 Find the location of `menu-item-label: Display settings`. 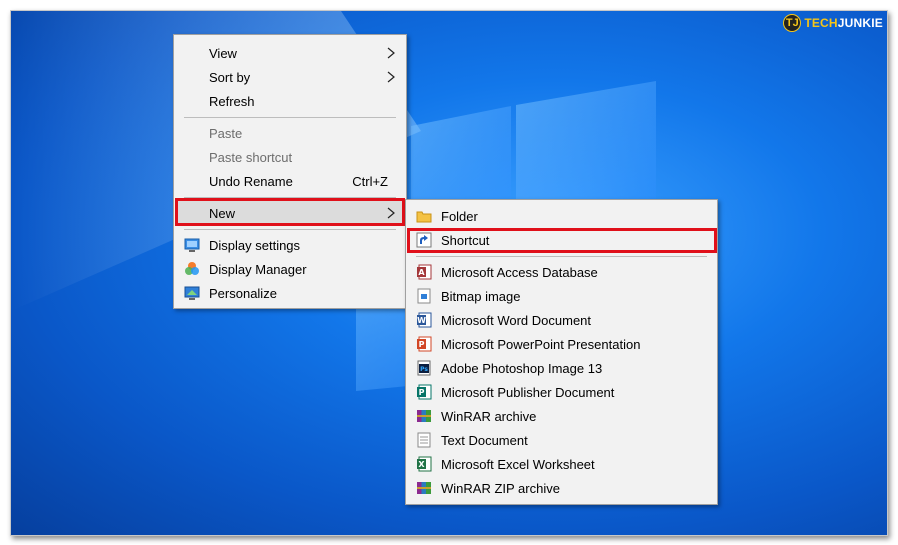

menu-item-label: Display settings is located at coordinates (255, 245).